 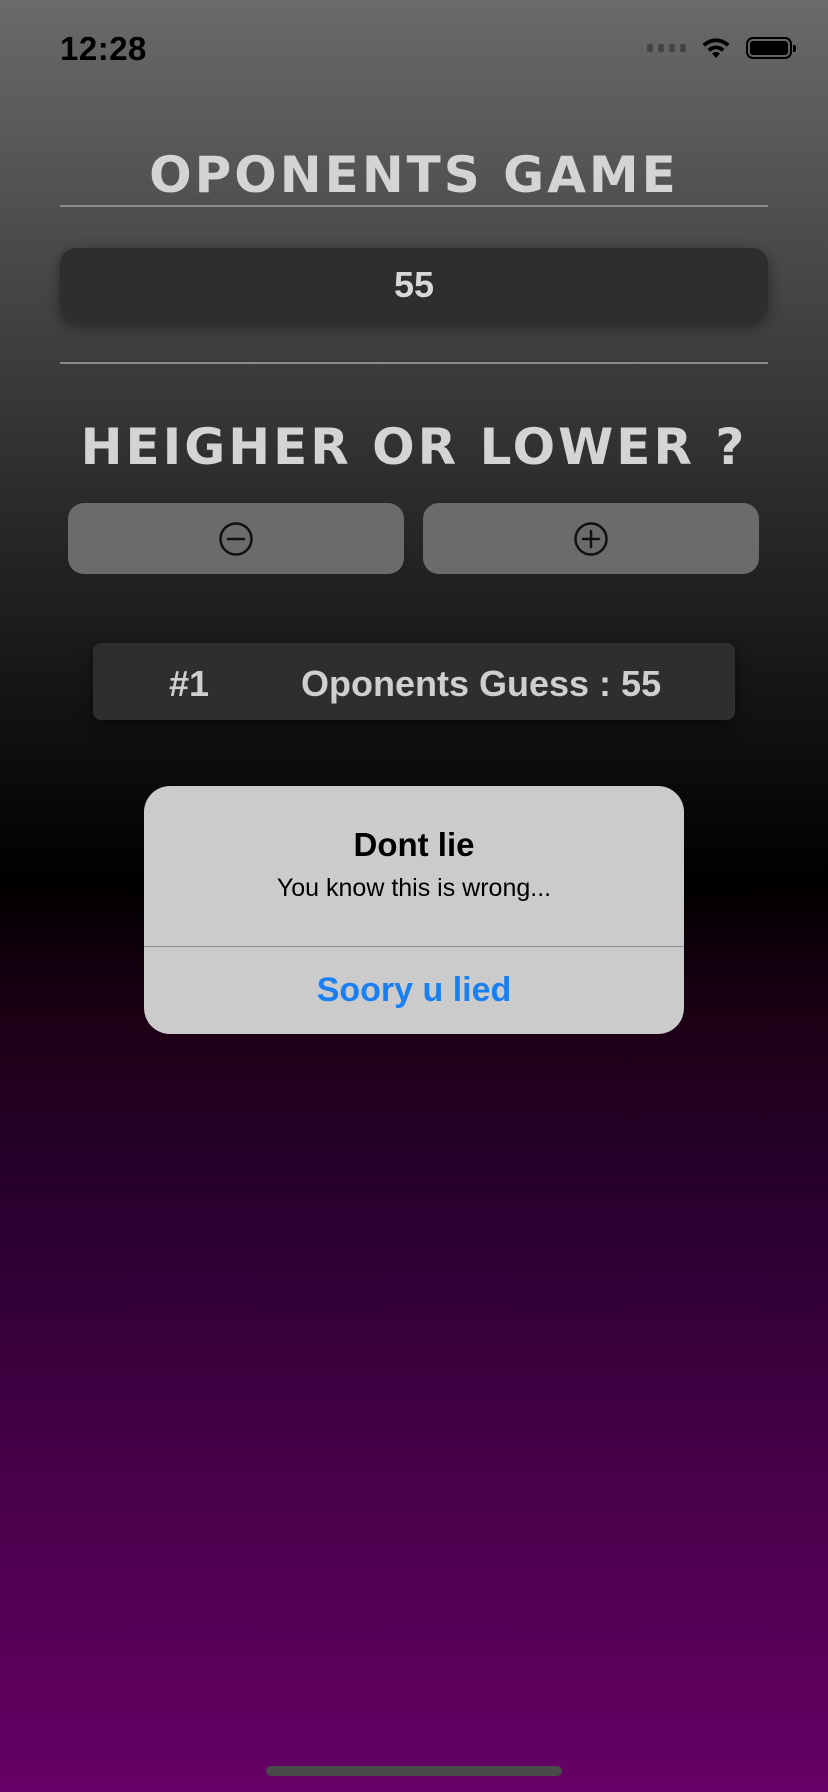 What do you see at coordinates (414, 1771) in the screenshot?
I see `home-indicator` at bounding box center [414, 1771].